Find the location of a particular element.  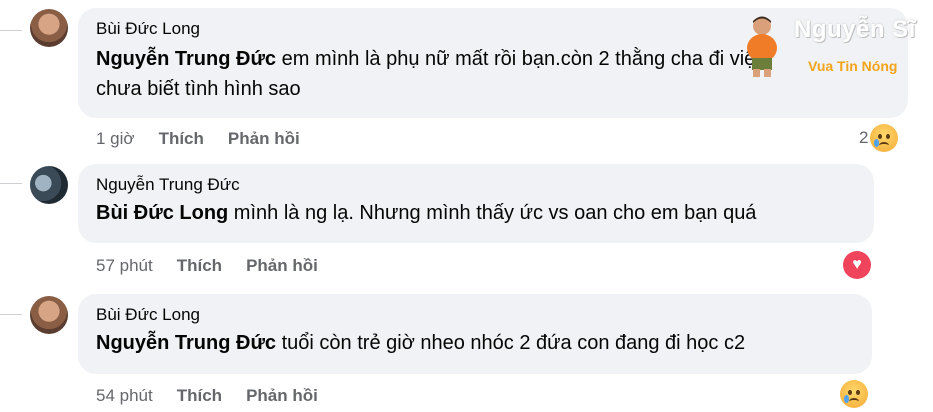

watermark-subtitle: Vua Tin Nóng is located at coordinates (853, 66).